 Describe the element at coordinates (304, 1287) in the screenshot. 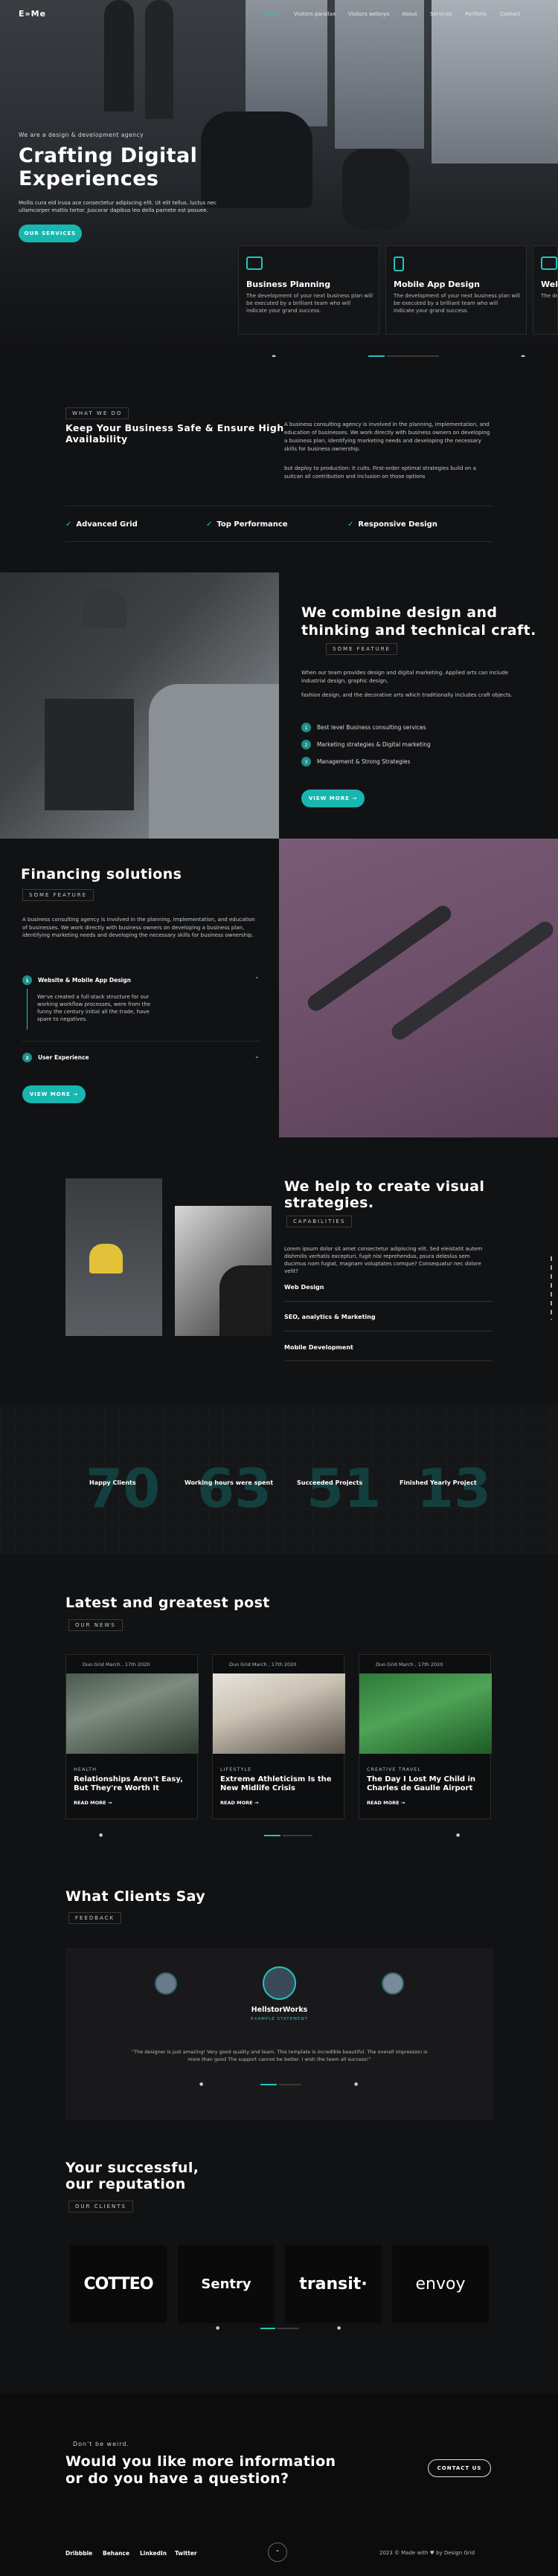

I see `capability-item: Web Design` at that location.